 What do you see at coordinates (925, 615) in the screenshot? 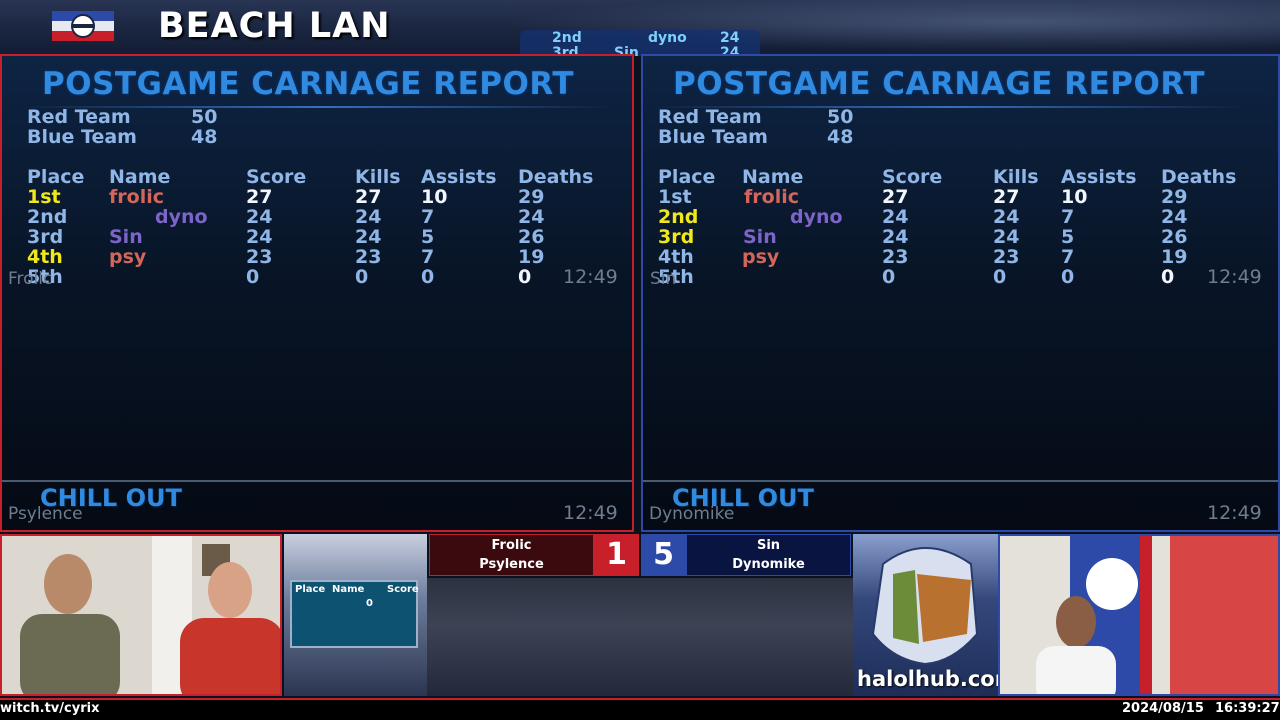
I see `sponsor-panel: halolhub.com` at bounding box center [925, 615].